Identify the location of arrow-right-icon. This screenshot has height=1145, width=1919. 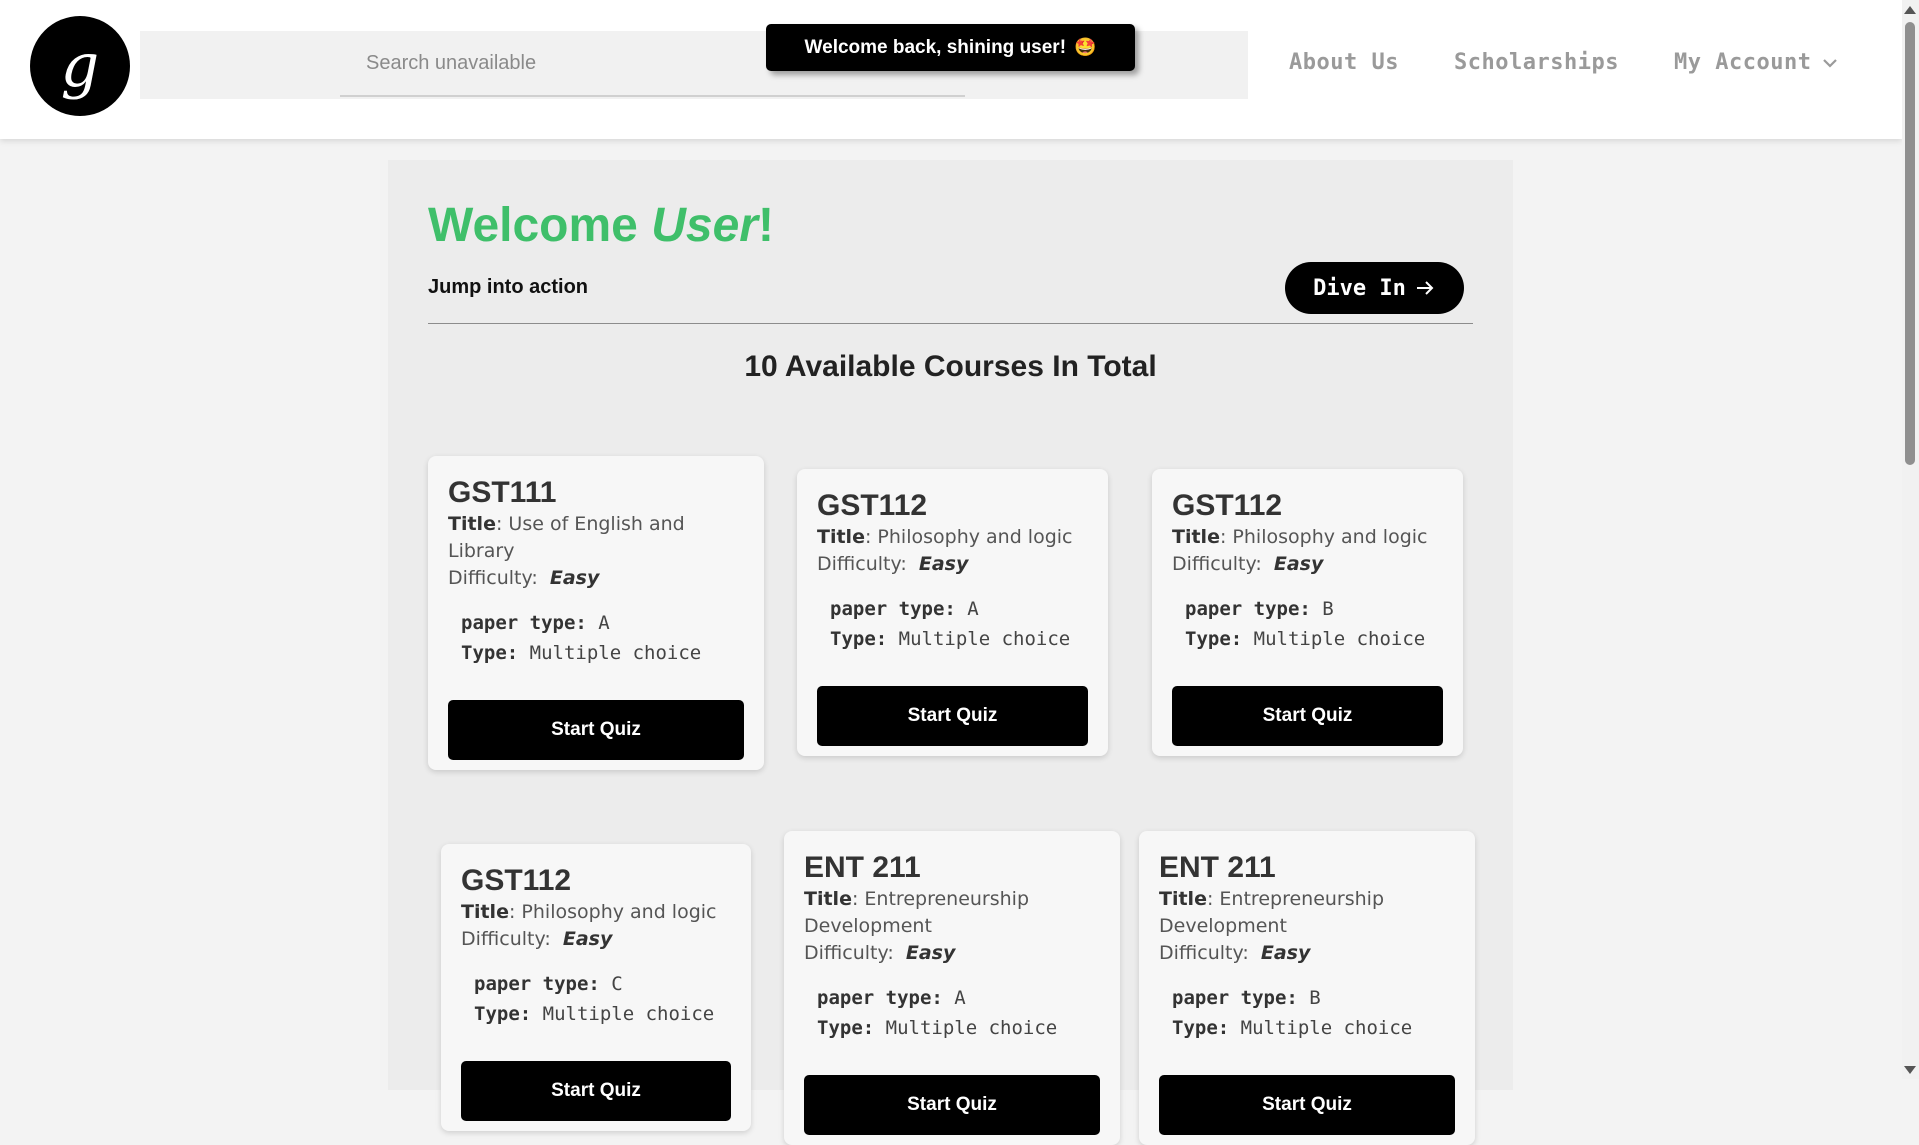
(1425, 288).